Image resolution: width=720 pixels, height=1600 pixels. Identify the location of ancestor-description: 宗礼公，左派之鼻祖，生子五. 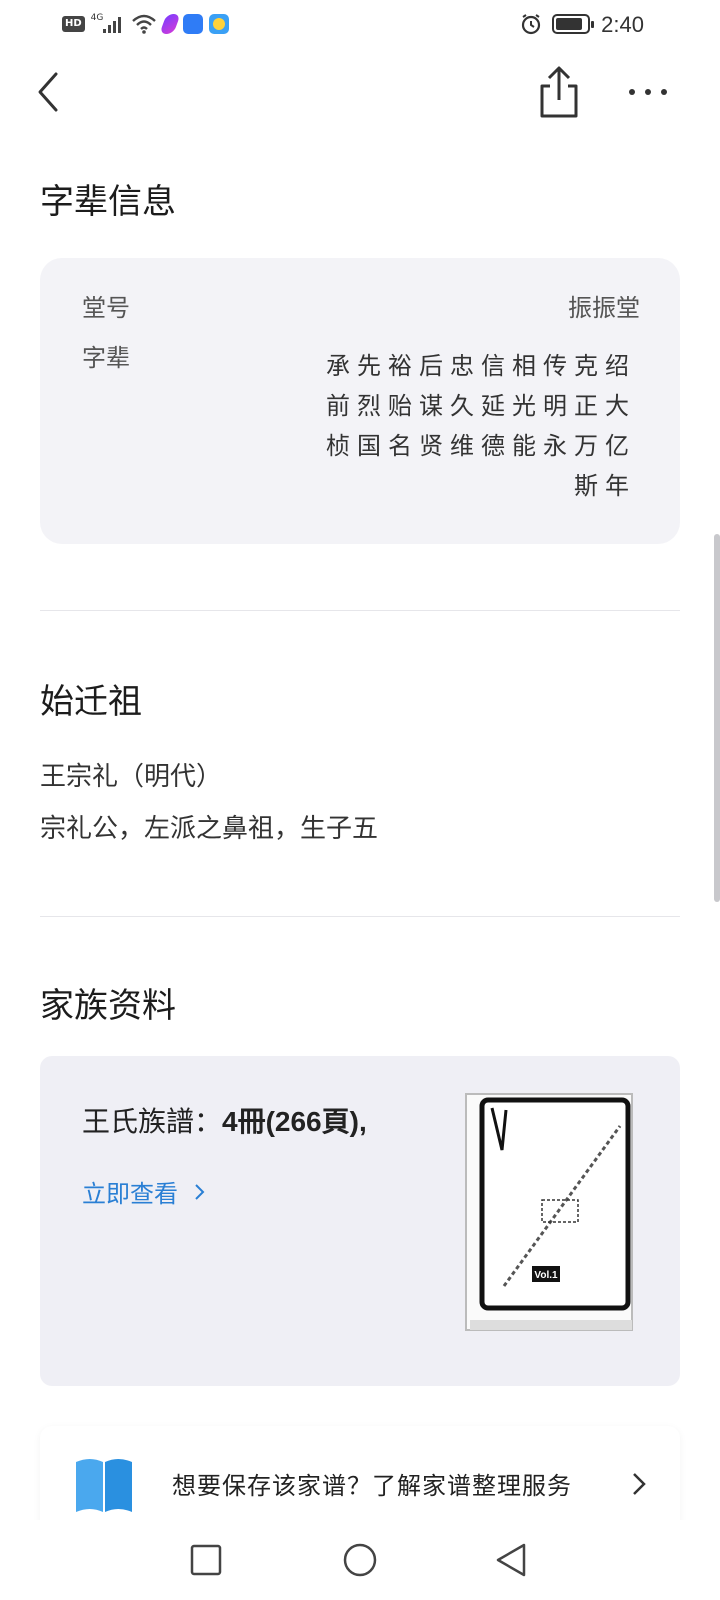
(209, 829).